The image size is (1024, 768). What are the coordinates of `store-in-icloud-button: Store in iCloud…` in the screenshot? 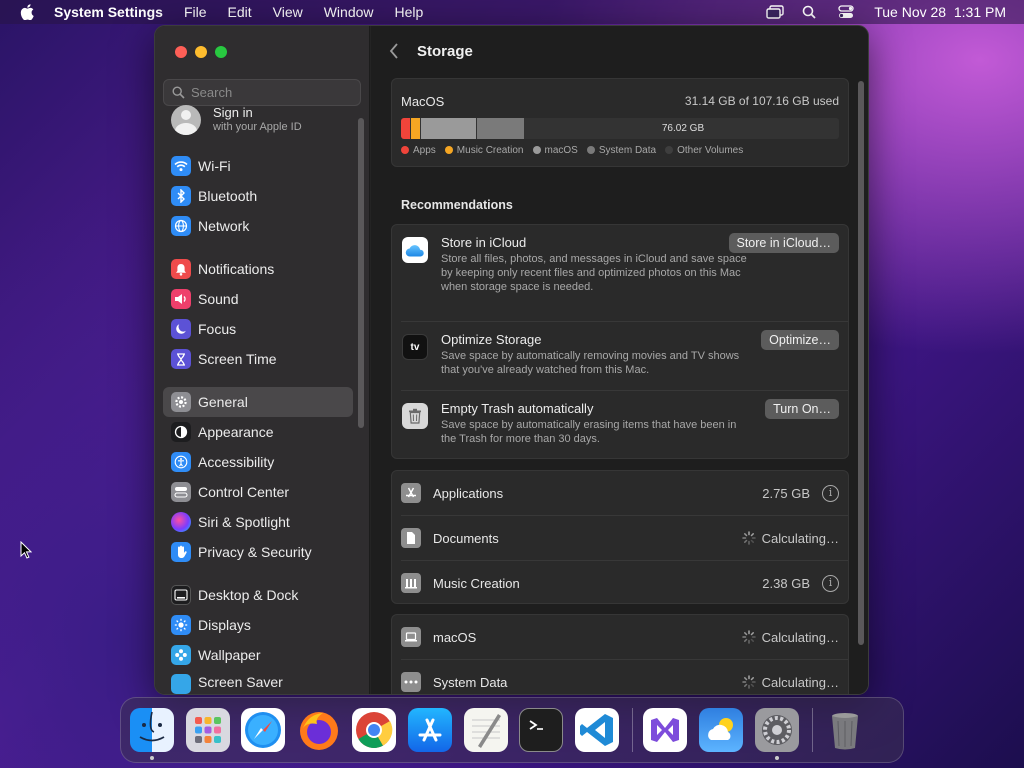 It's located at (783, 243).